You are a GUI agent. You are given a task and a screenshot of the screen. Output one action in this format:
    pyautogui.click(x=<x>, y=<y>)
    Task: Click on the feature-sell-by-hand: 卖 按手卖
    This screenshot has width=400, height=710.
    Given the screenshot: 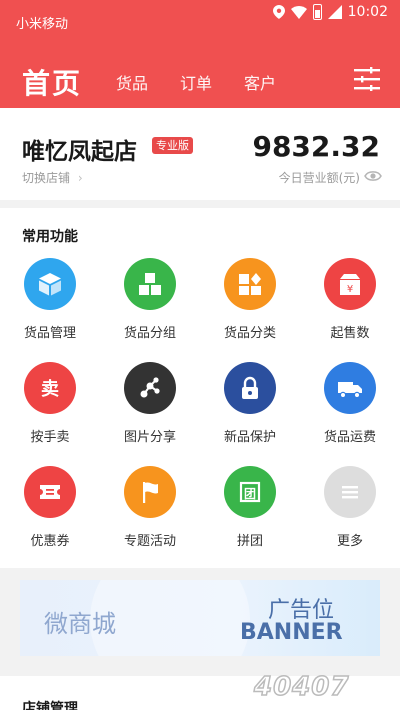 What is the action you would take?
    pyautogui.click(x=50, y=412)
    